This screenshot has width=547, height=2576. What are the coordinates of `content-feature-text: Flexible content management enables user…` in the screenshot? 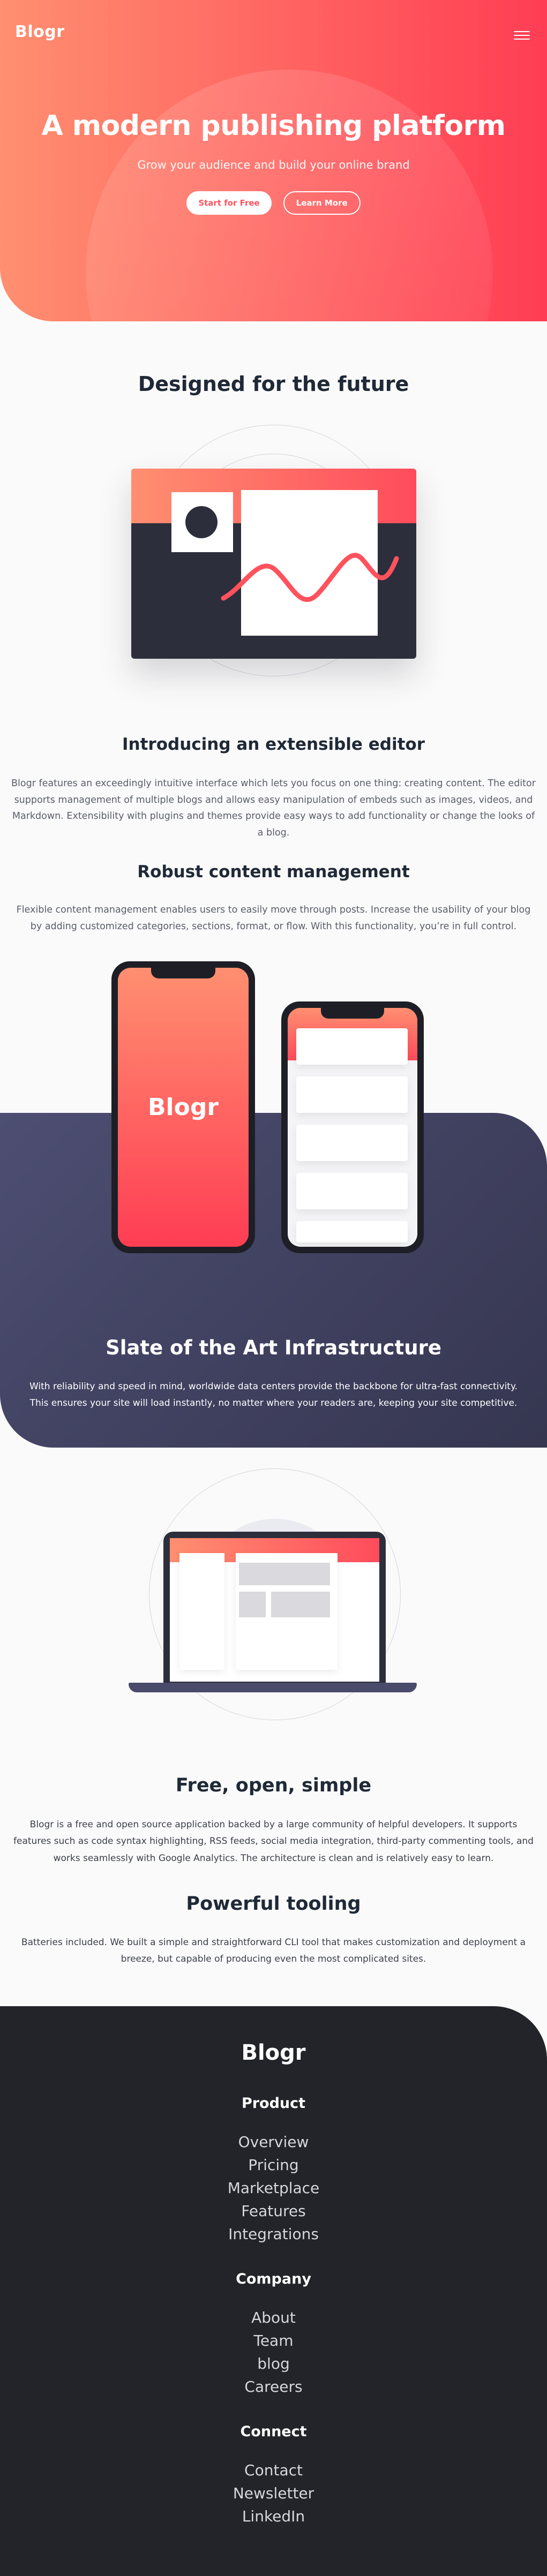 It's located at (273, 918).